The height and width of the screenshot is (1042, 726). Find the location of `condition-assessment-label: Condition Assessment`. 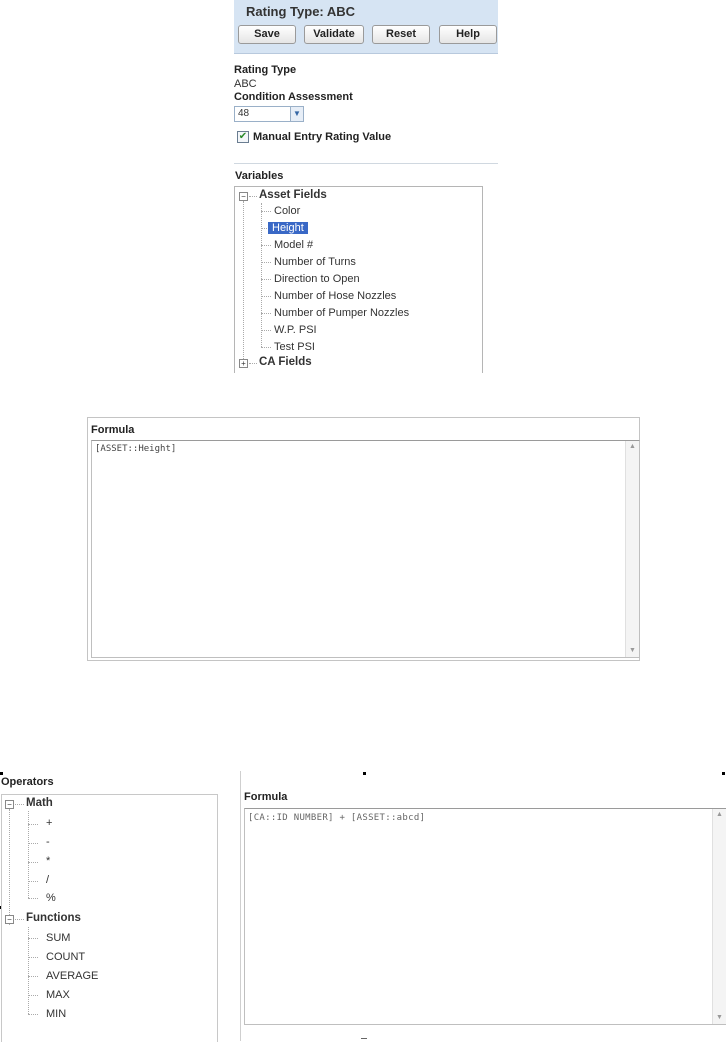

condition-assessment-label: Condition Assessment is located at coordinates (293, 97).